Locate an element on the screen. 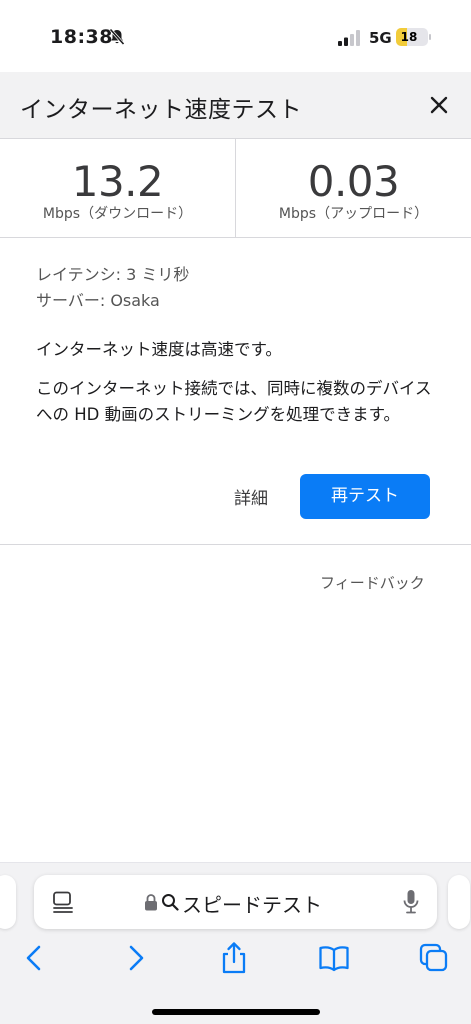 The width and height of the screenshot is (471, 1024). panel-header: インターネット速度テスト is located at coordinates (235, 105).